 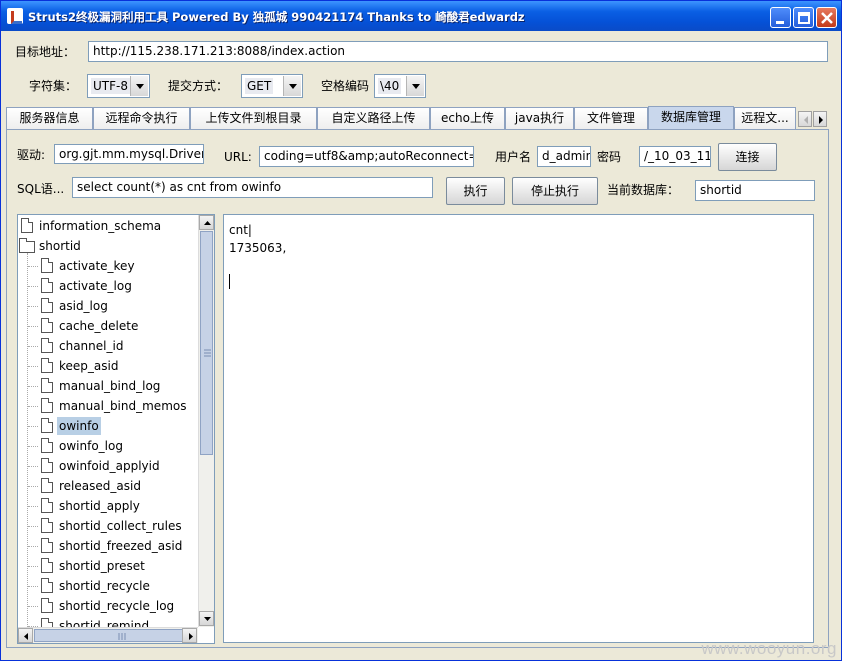 What do you see at coordinates (31, 155) in the screenshot?
I see `driver-label: 驱动:` at bounding box center [31, 155].